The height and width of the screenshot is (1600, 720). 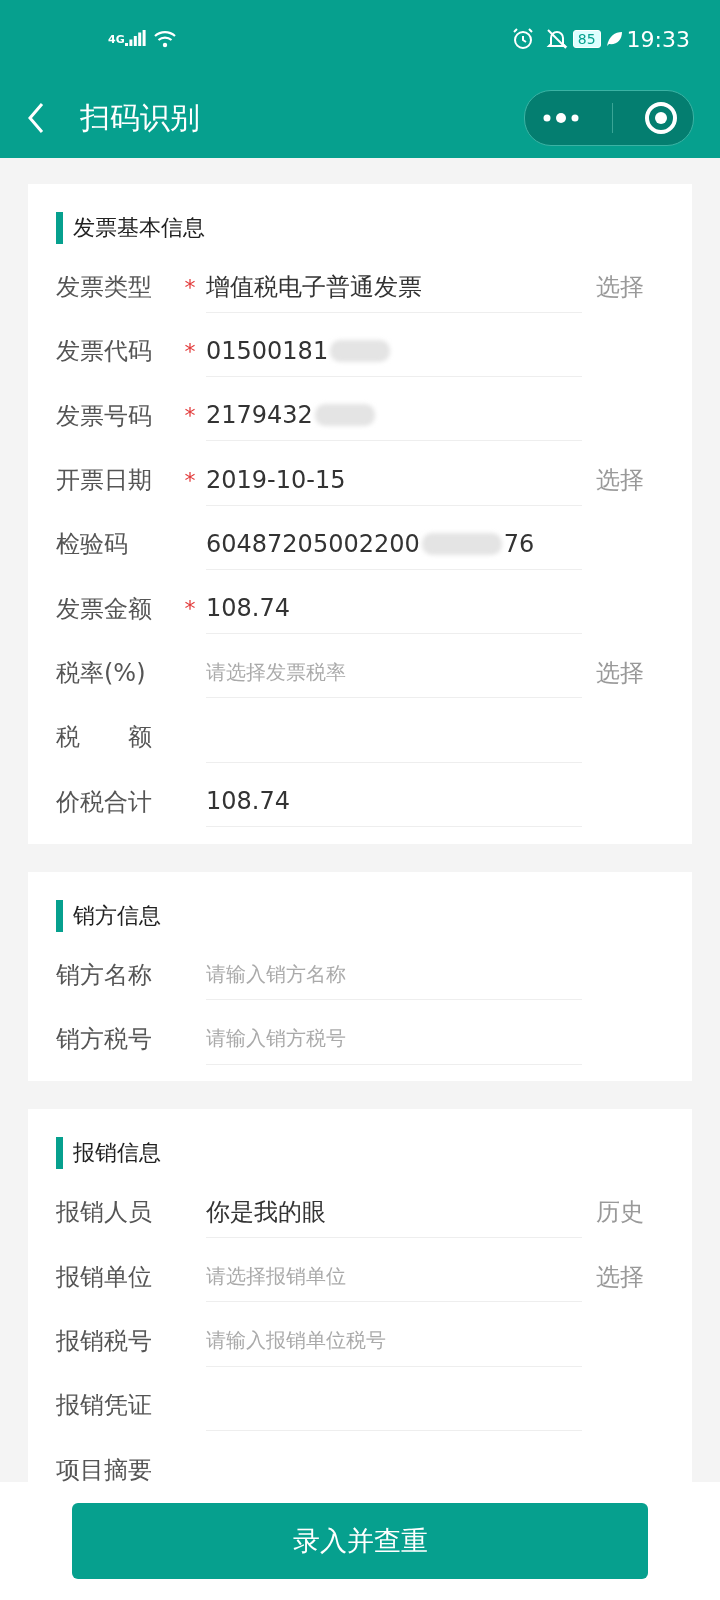 I want to click on field-label: 报销税号, so click(x=104, y=1341).